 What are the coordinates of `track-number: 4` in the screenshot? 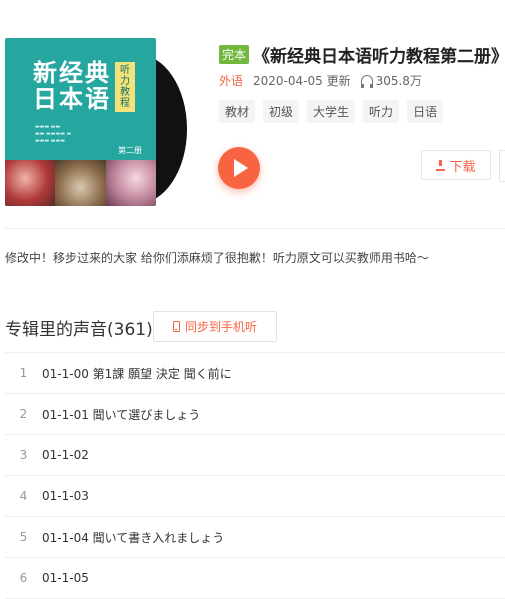 It's located at (23, 496).